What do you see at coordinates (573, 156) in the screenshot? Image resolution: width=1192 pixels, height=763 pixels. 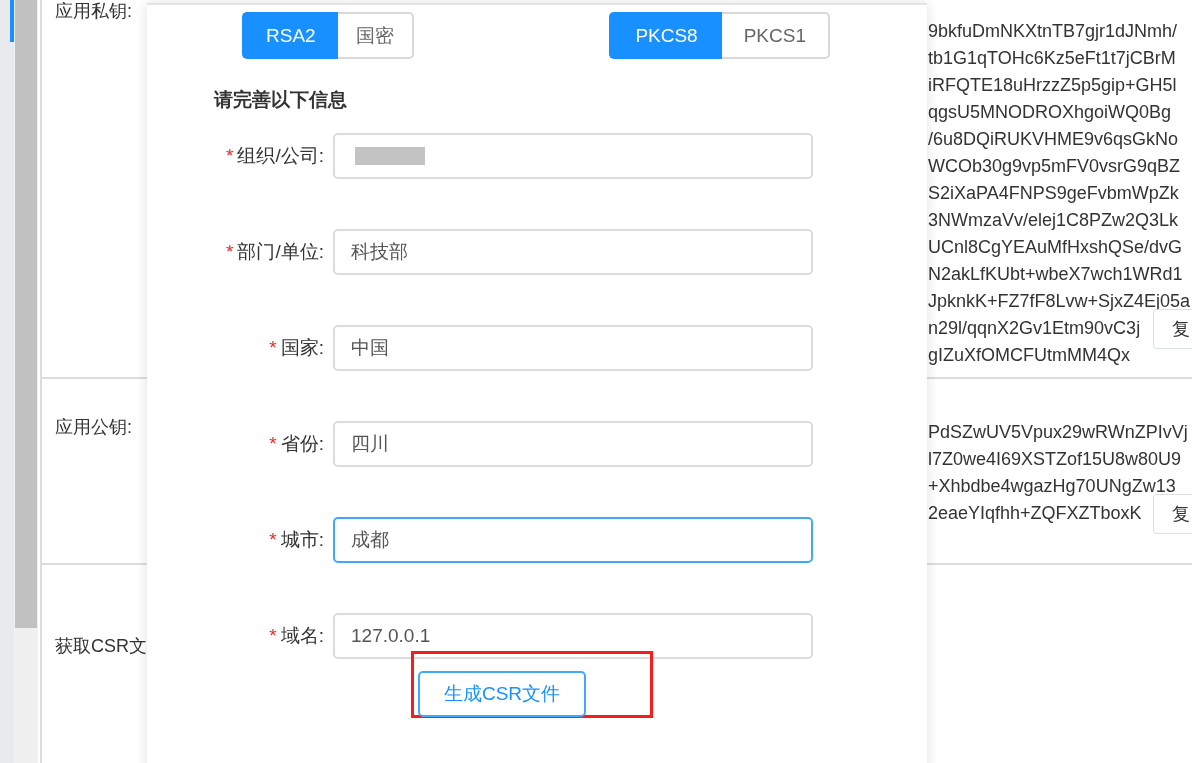 I see `input-field` at bounding box center [573, 156].